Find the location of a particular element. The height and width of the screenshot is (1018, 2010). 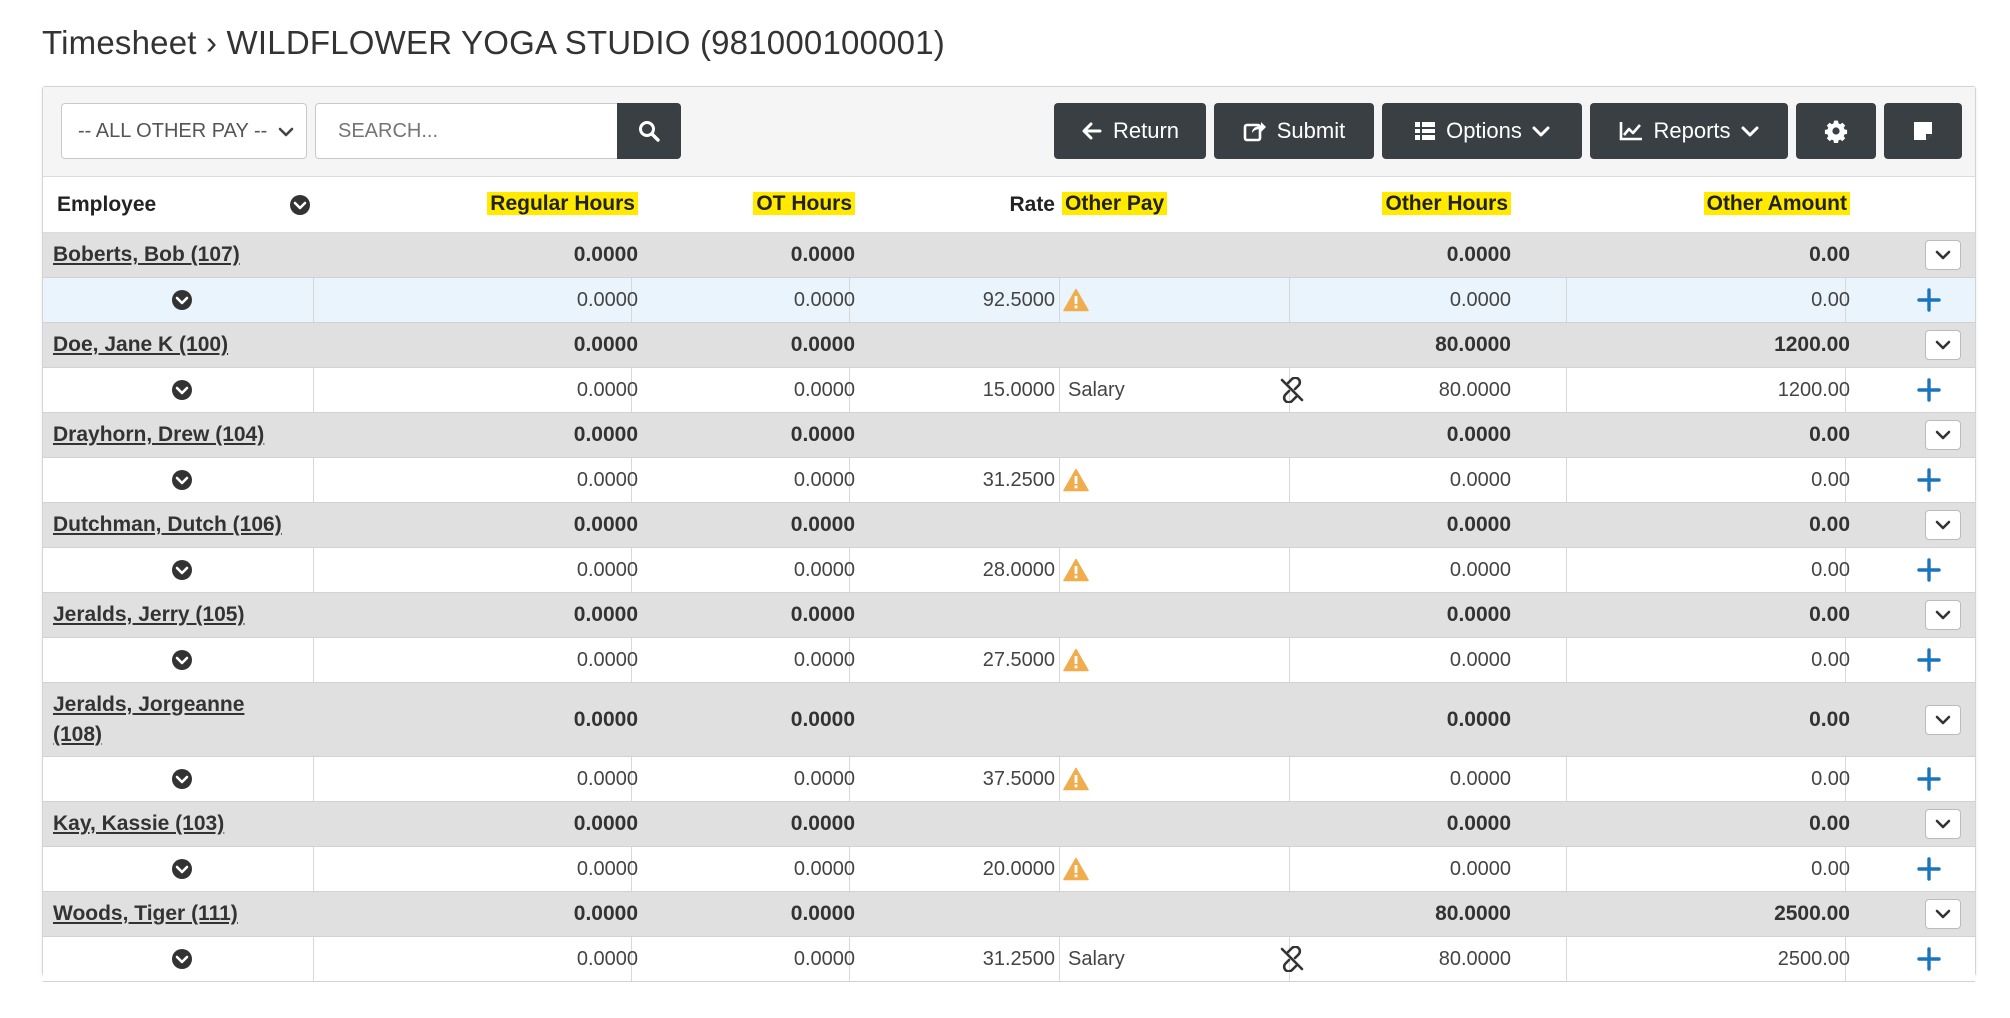

employee-name-link: Woods, Tiger (111) is located at coordinates (173, 914).